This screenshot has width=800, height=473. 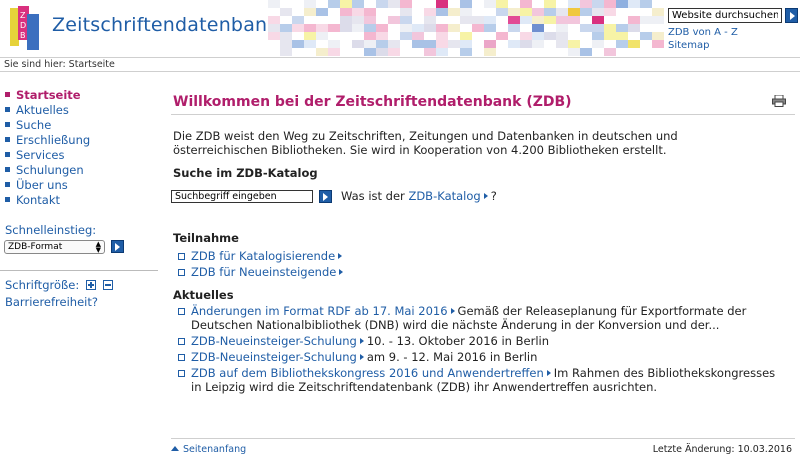 I want to click on back-to-top-link: Seitenanfang, so click(x=208, y=449).